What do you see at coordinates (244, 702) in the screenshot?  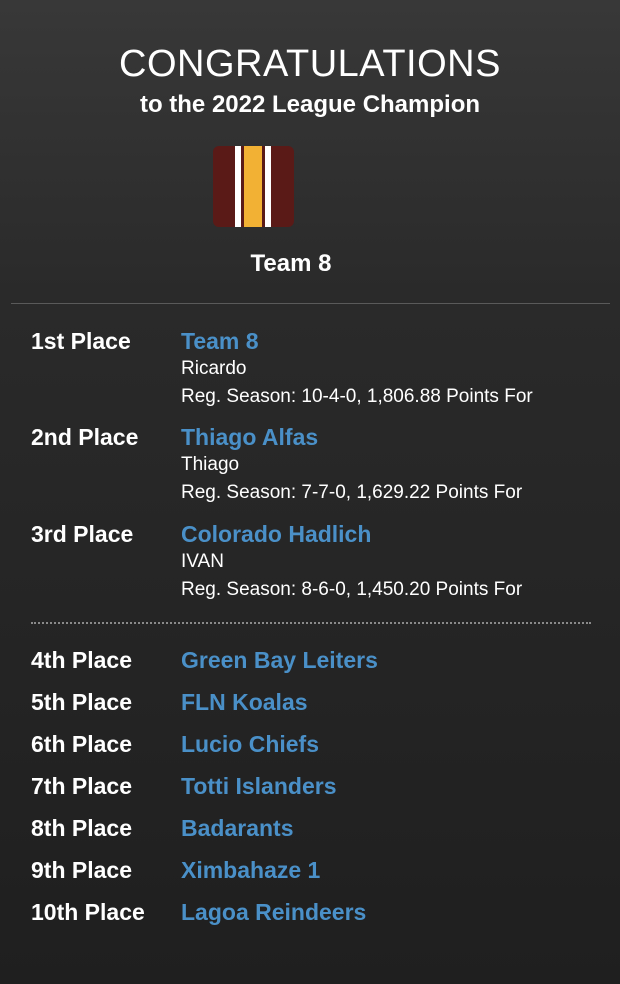 I see `team-link: FLN Koalas` at bounding box center [244, 702].